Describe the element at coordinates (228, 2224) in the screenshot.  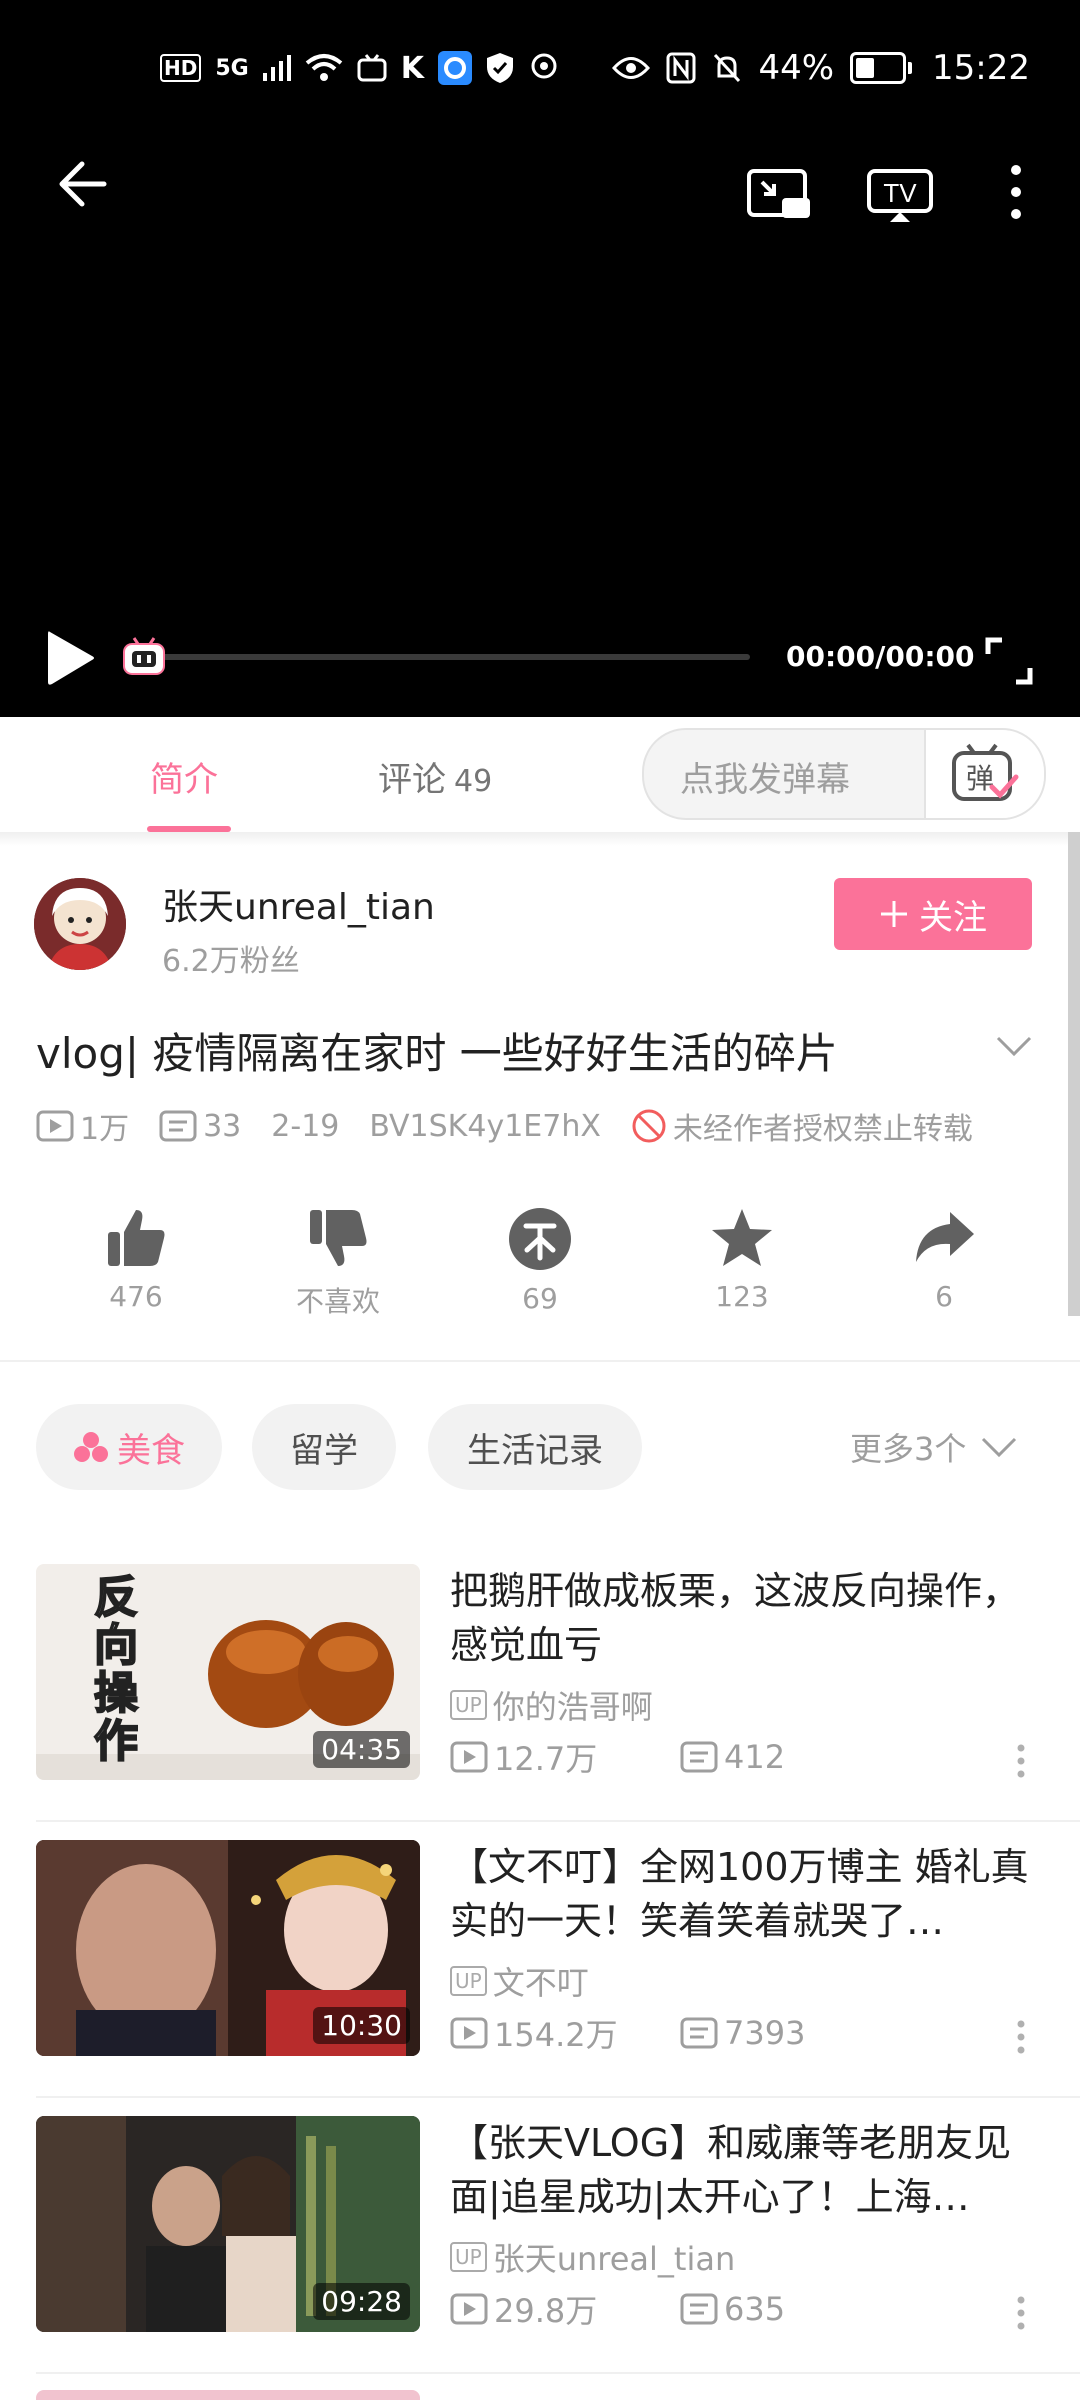
I see `video-thumbnail: 09:28` at that location.